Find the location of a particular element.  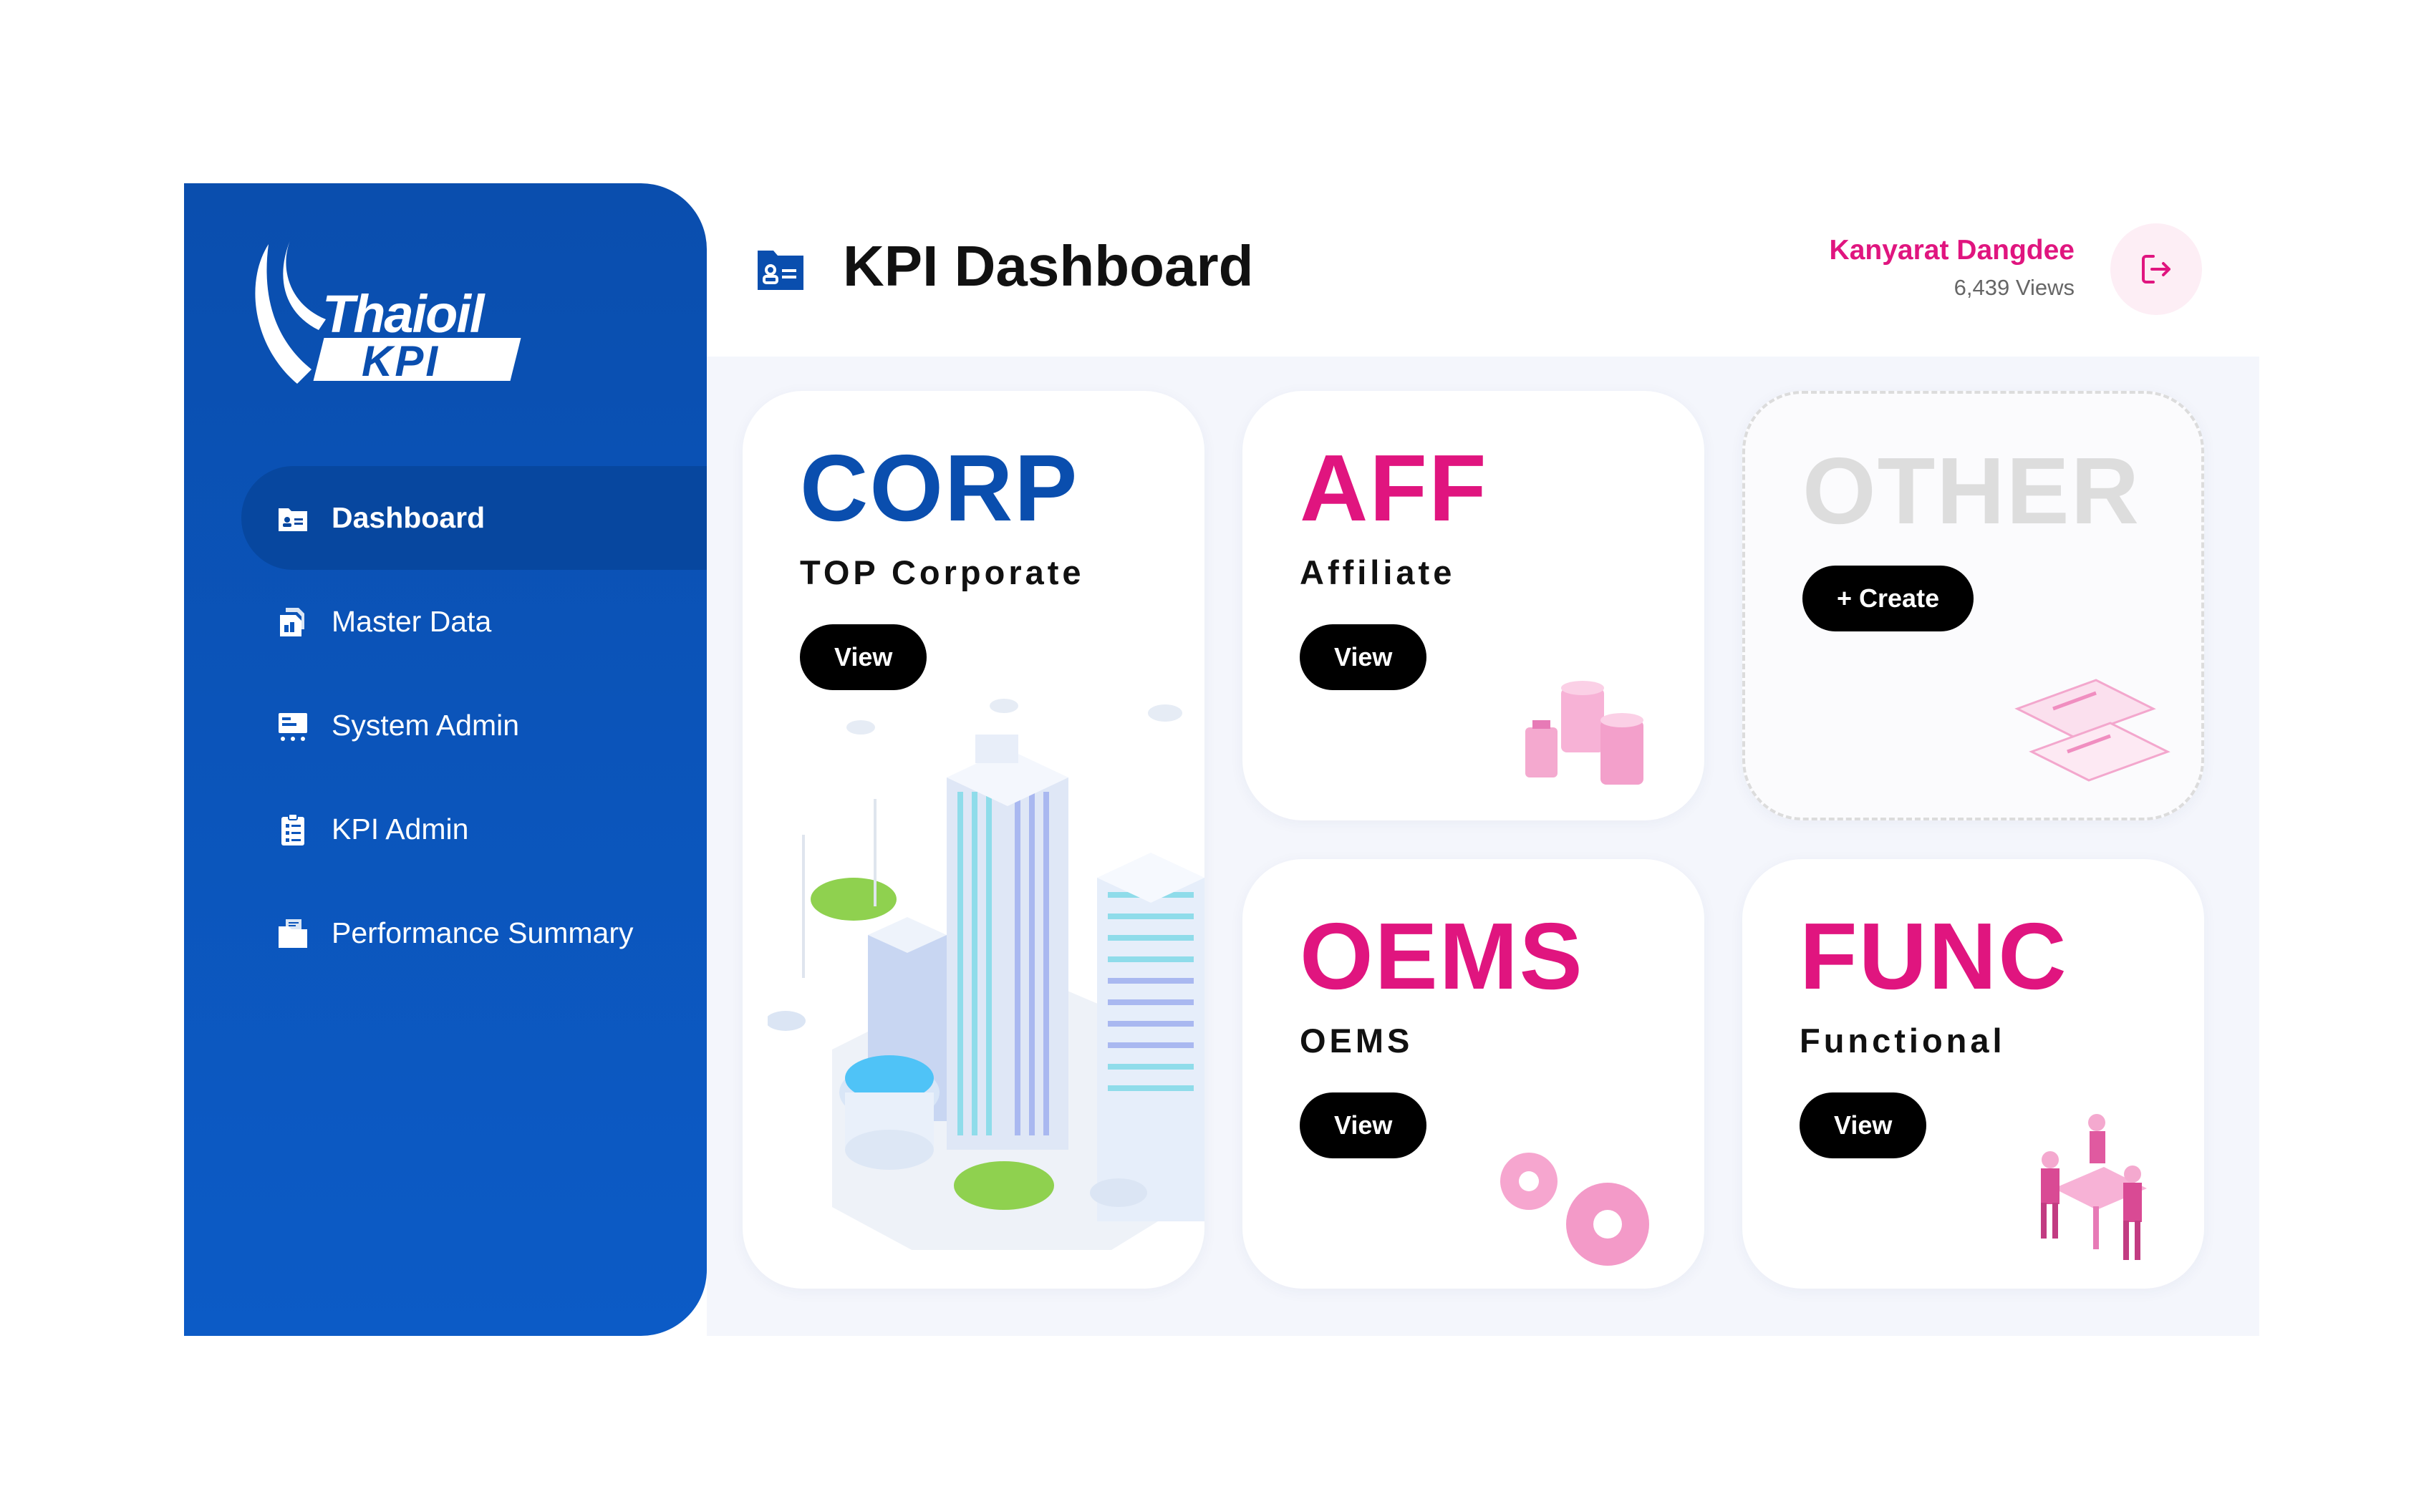

sidebar-item-label: KPI Admin is located at coordinates (400, 829).